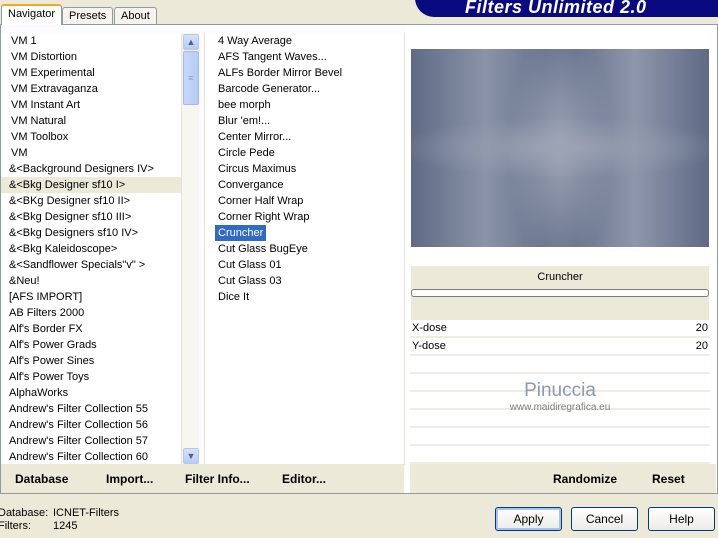 The height and width of the screenshot is (538, 718). Describe the element at coordinates (429, 346) in the screenshot. I see `param-label: Y-dose` at that location.